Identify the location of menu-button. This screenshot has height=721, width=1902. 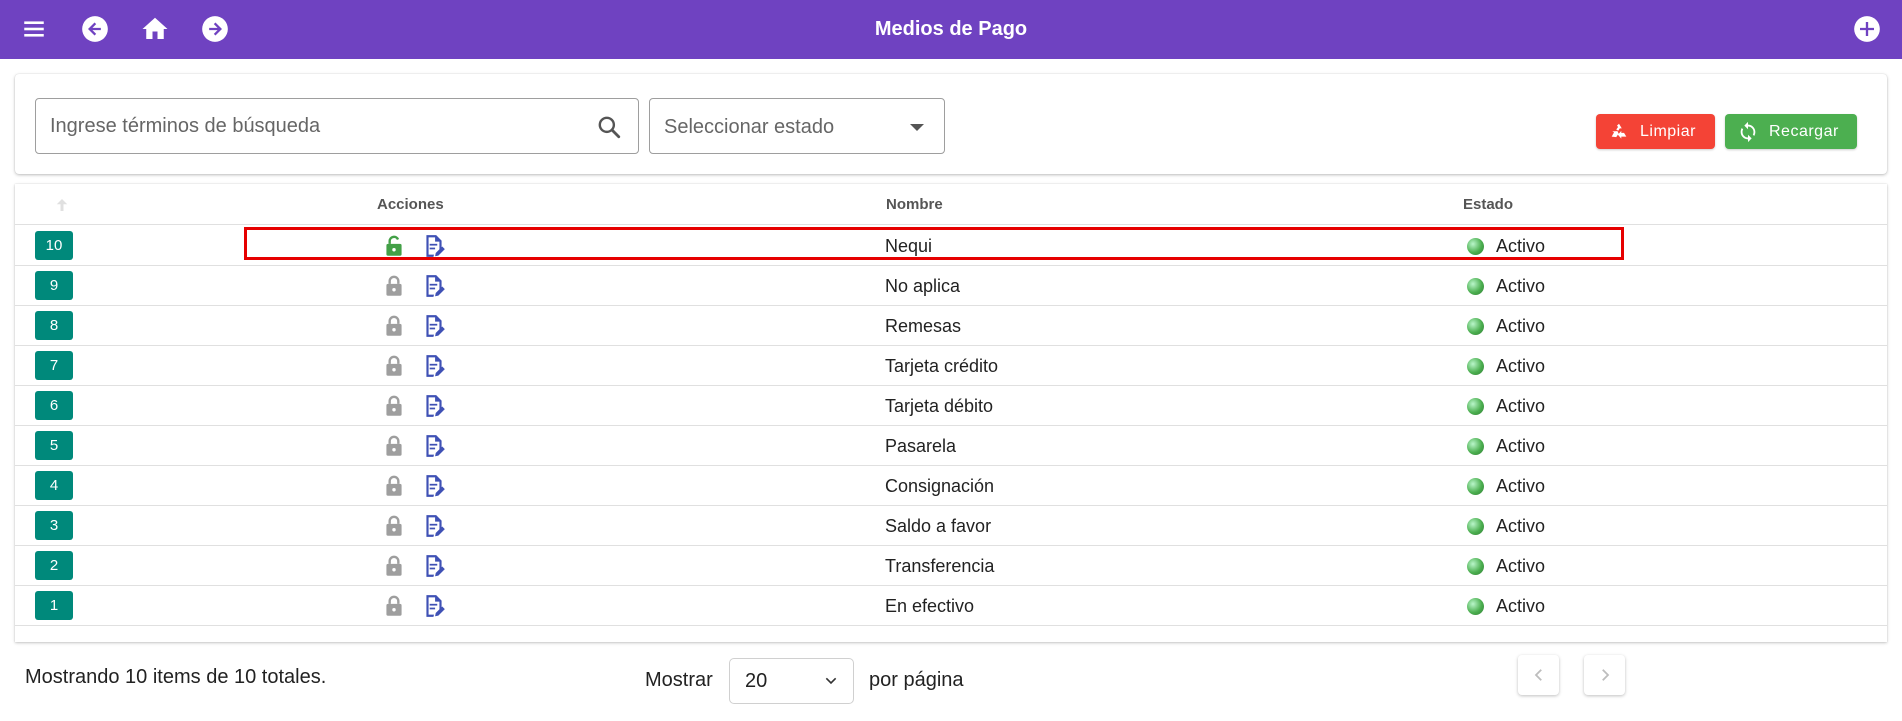
(34, 29).